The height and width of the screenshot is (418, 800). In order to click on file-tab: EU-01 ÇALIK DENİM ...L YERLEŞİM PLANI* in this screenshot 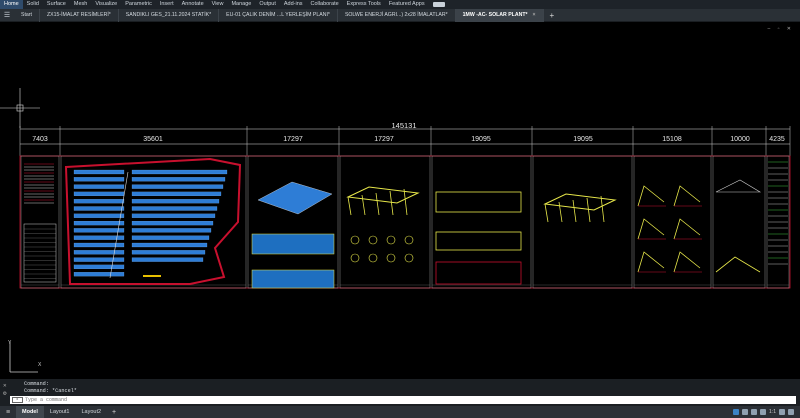, I will do `click(278, 15)`.